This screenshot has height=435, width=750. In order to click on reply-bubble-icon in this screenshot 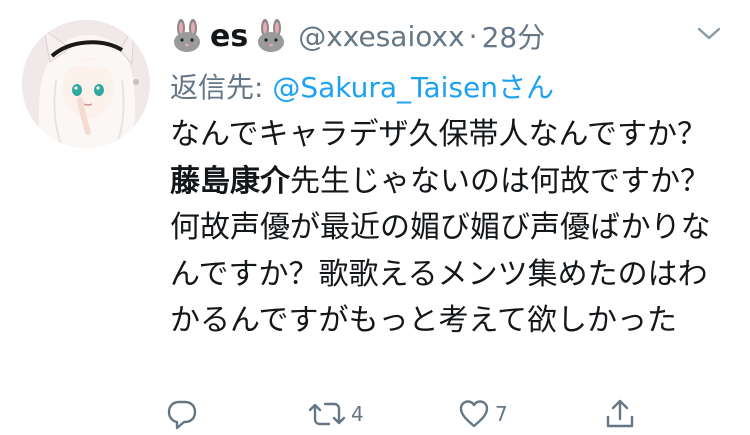, I will do `click(182, 415)`.